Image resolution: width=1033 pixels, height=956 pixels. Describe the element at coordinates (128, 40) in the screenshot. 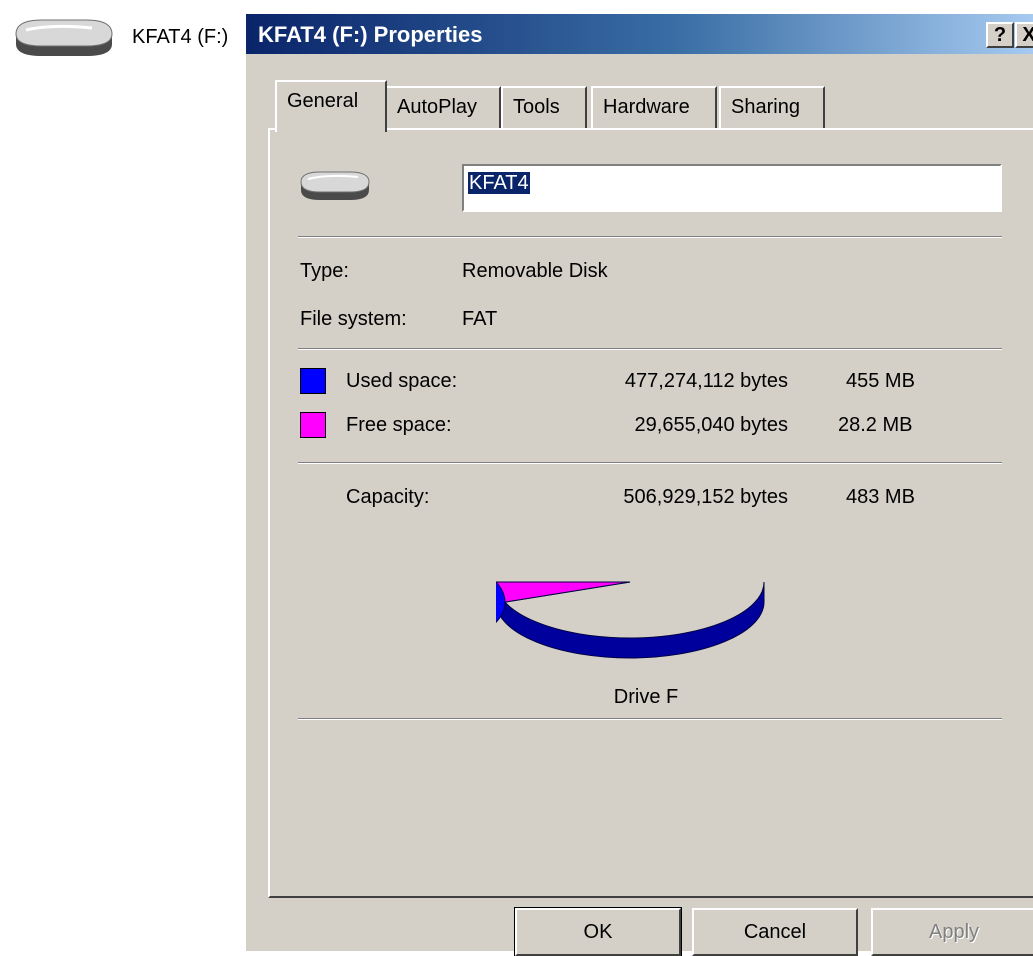

I see `desktop-drive-item: KFAT4 (F:)` at that location.